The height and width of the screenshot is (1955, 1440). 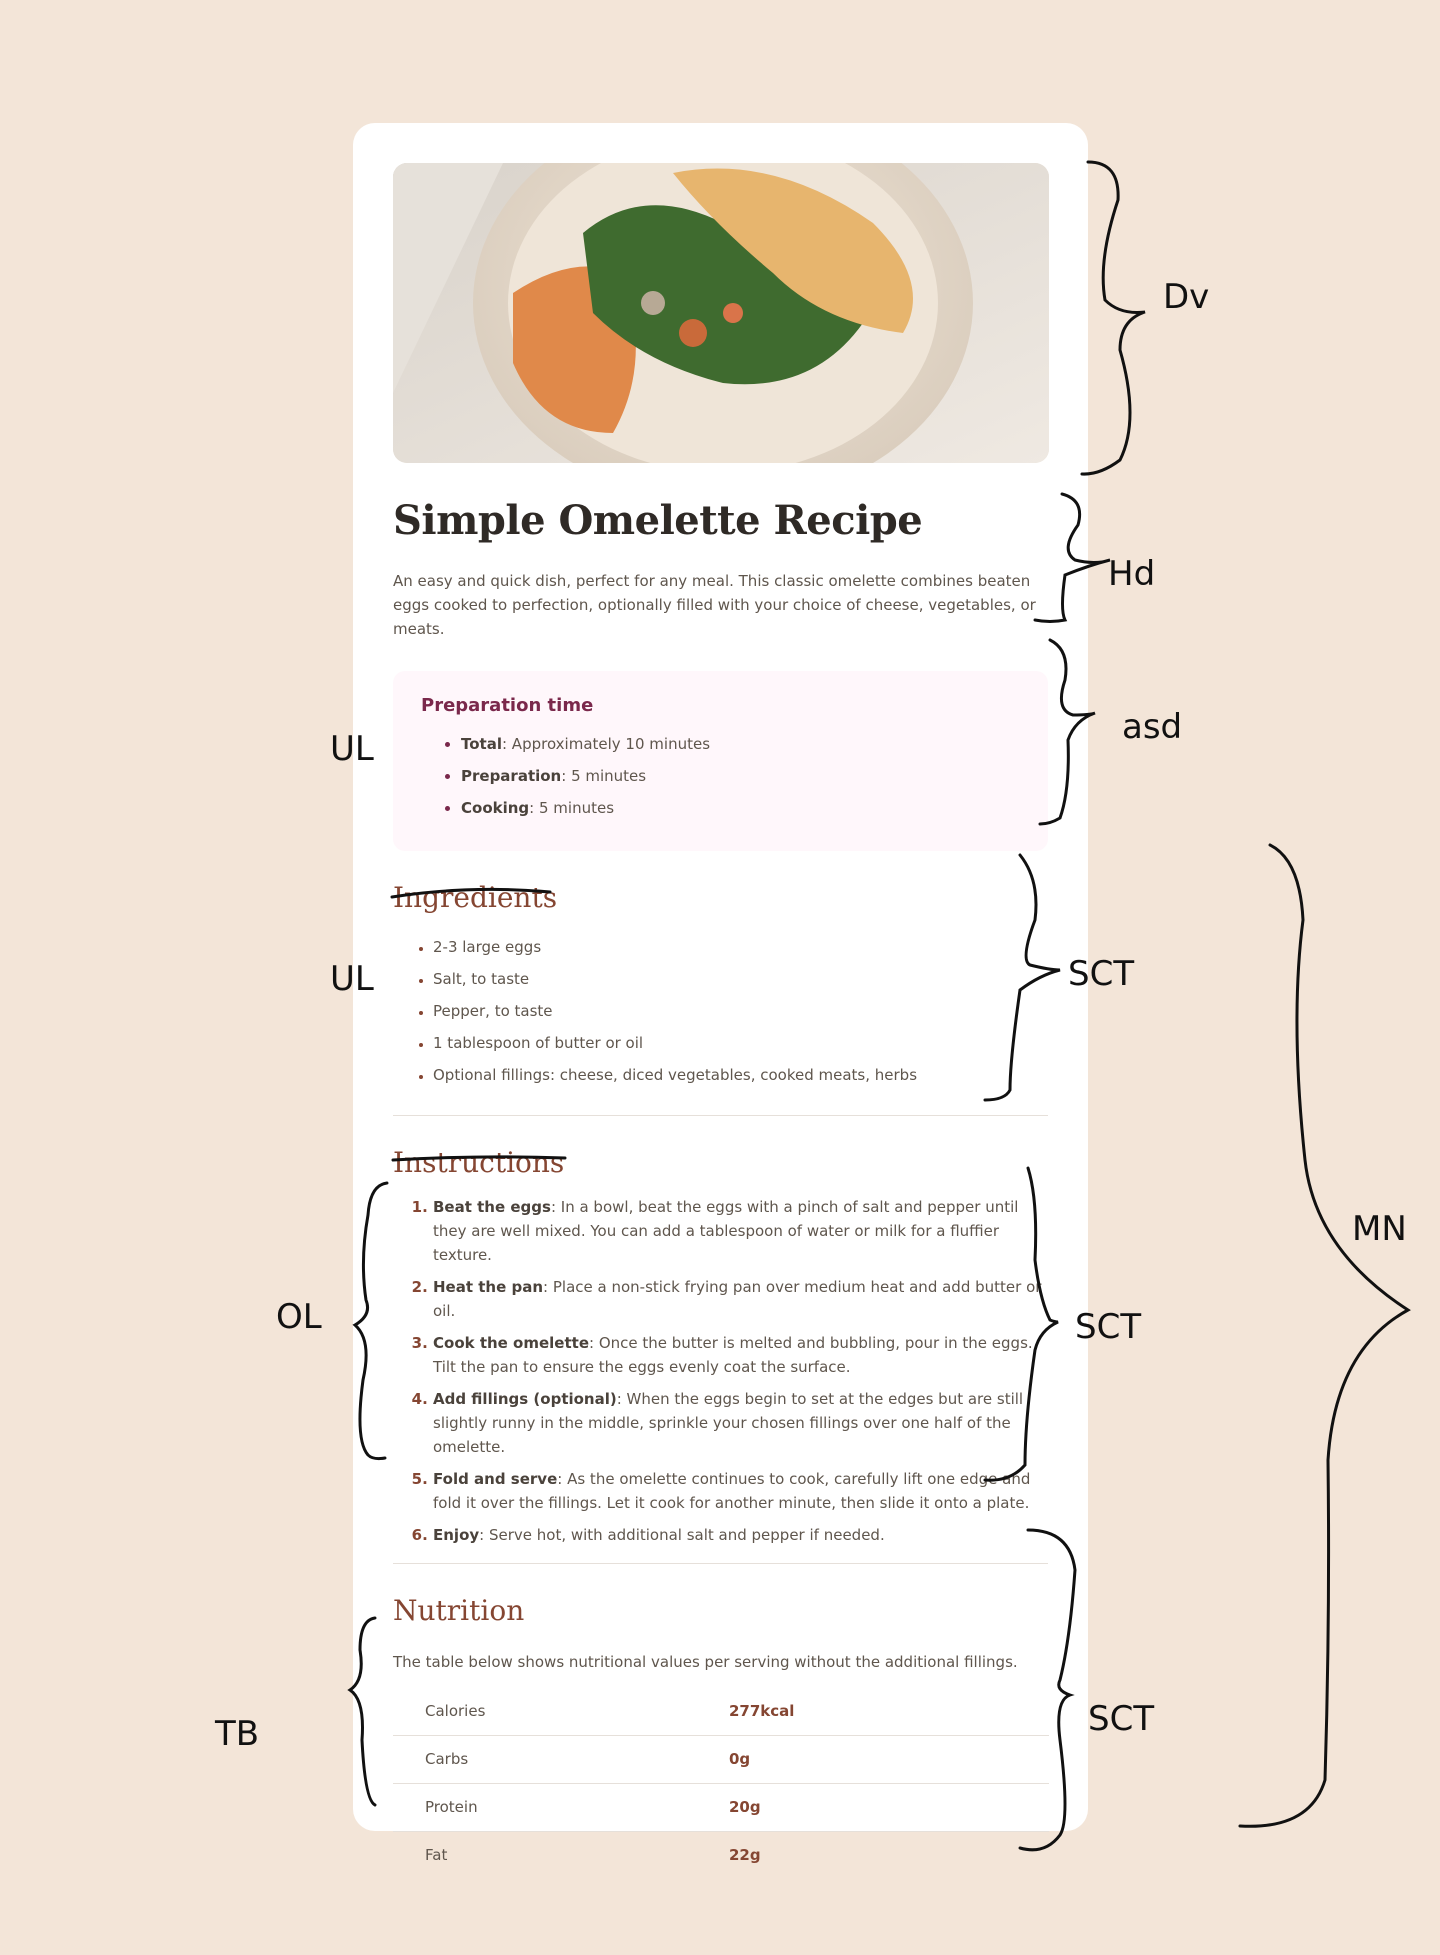 I want to click on list-item: Preparation: 5 minutes, so click(x=740, y=776).